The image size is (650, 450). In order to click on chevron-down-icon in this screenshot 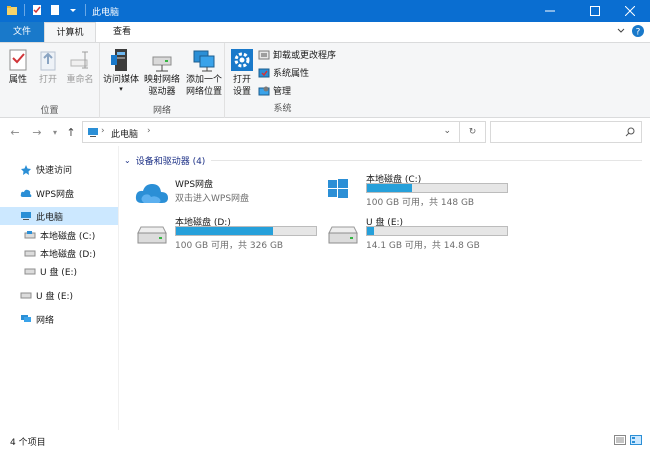, I will do `click(621, 31)`.